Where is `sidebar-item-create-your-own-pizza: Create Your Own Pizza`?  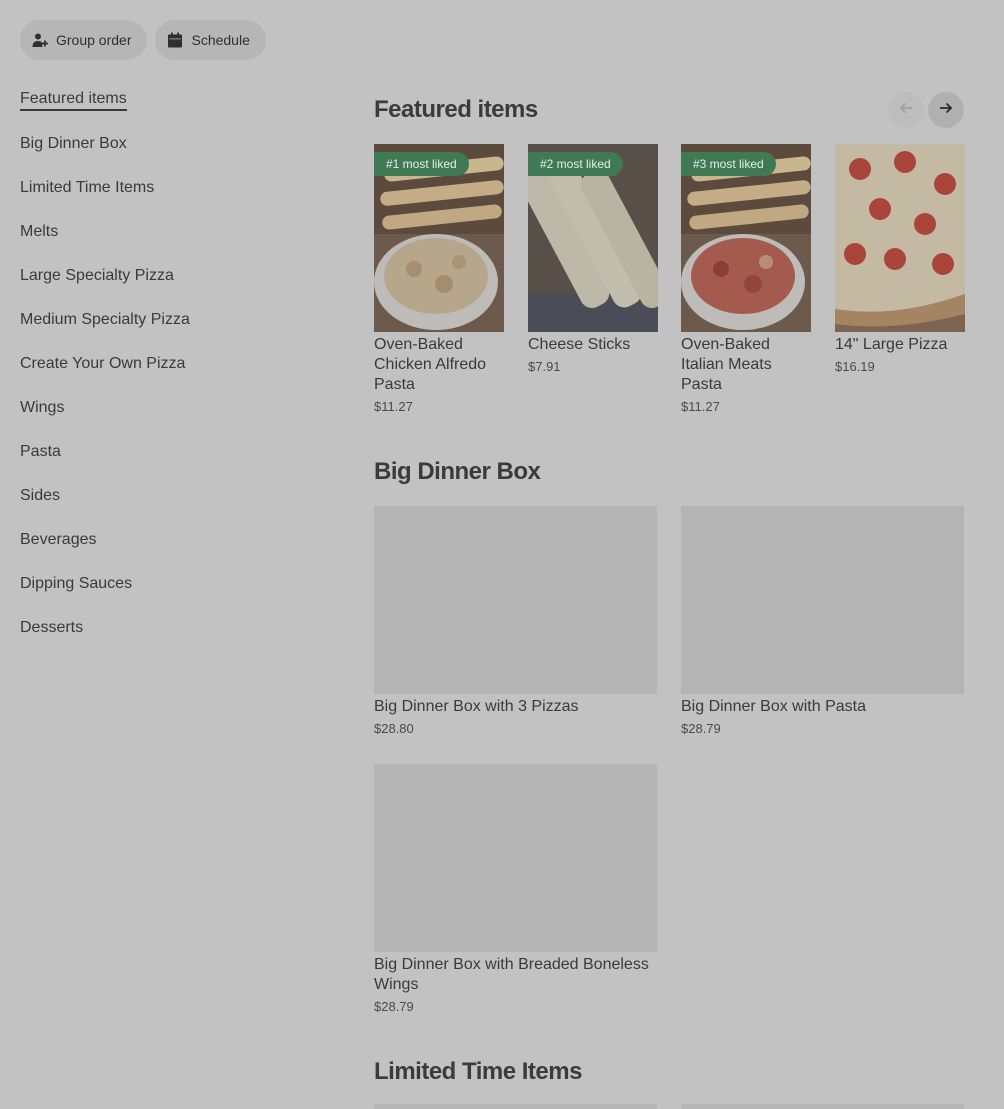
sidebar-item-create-your-own-pizza: Create Your Own Pizza is located at coordinates (150, 364).